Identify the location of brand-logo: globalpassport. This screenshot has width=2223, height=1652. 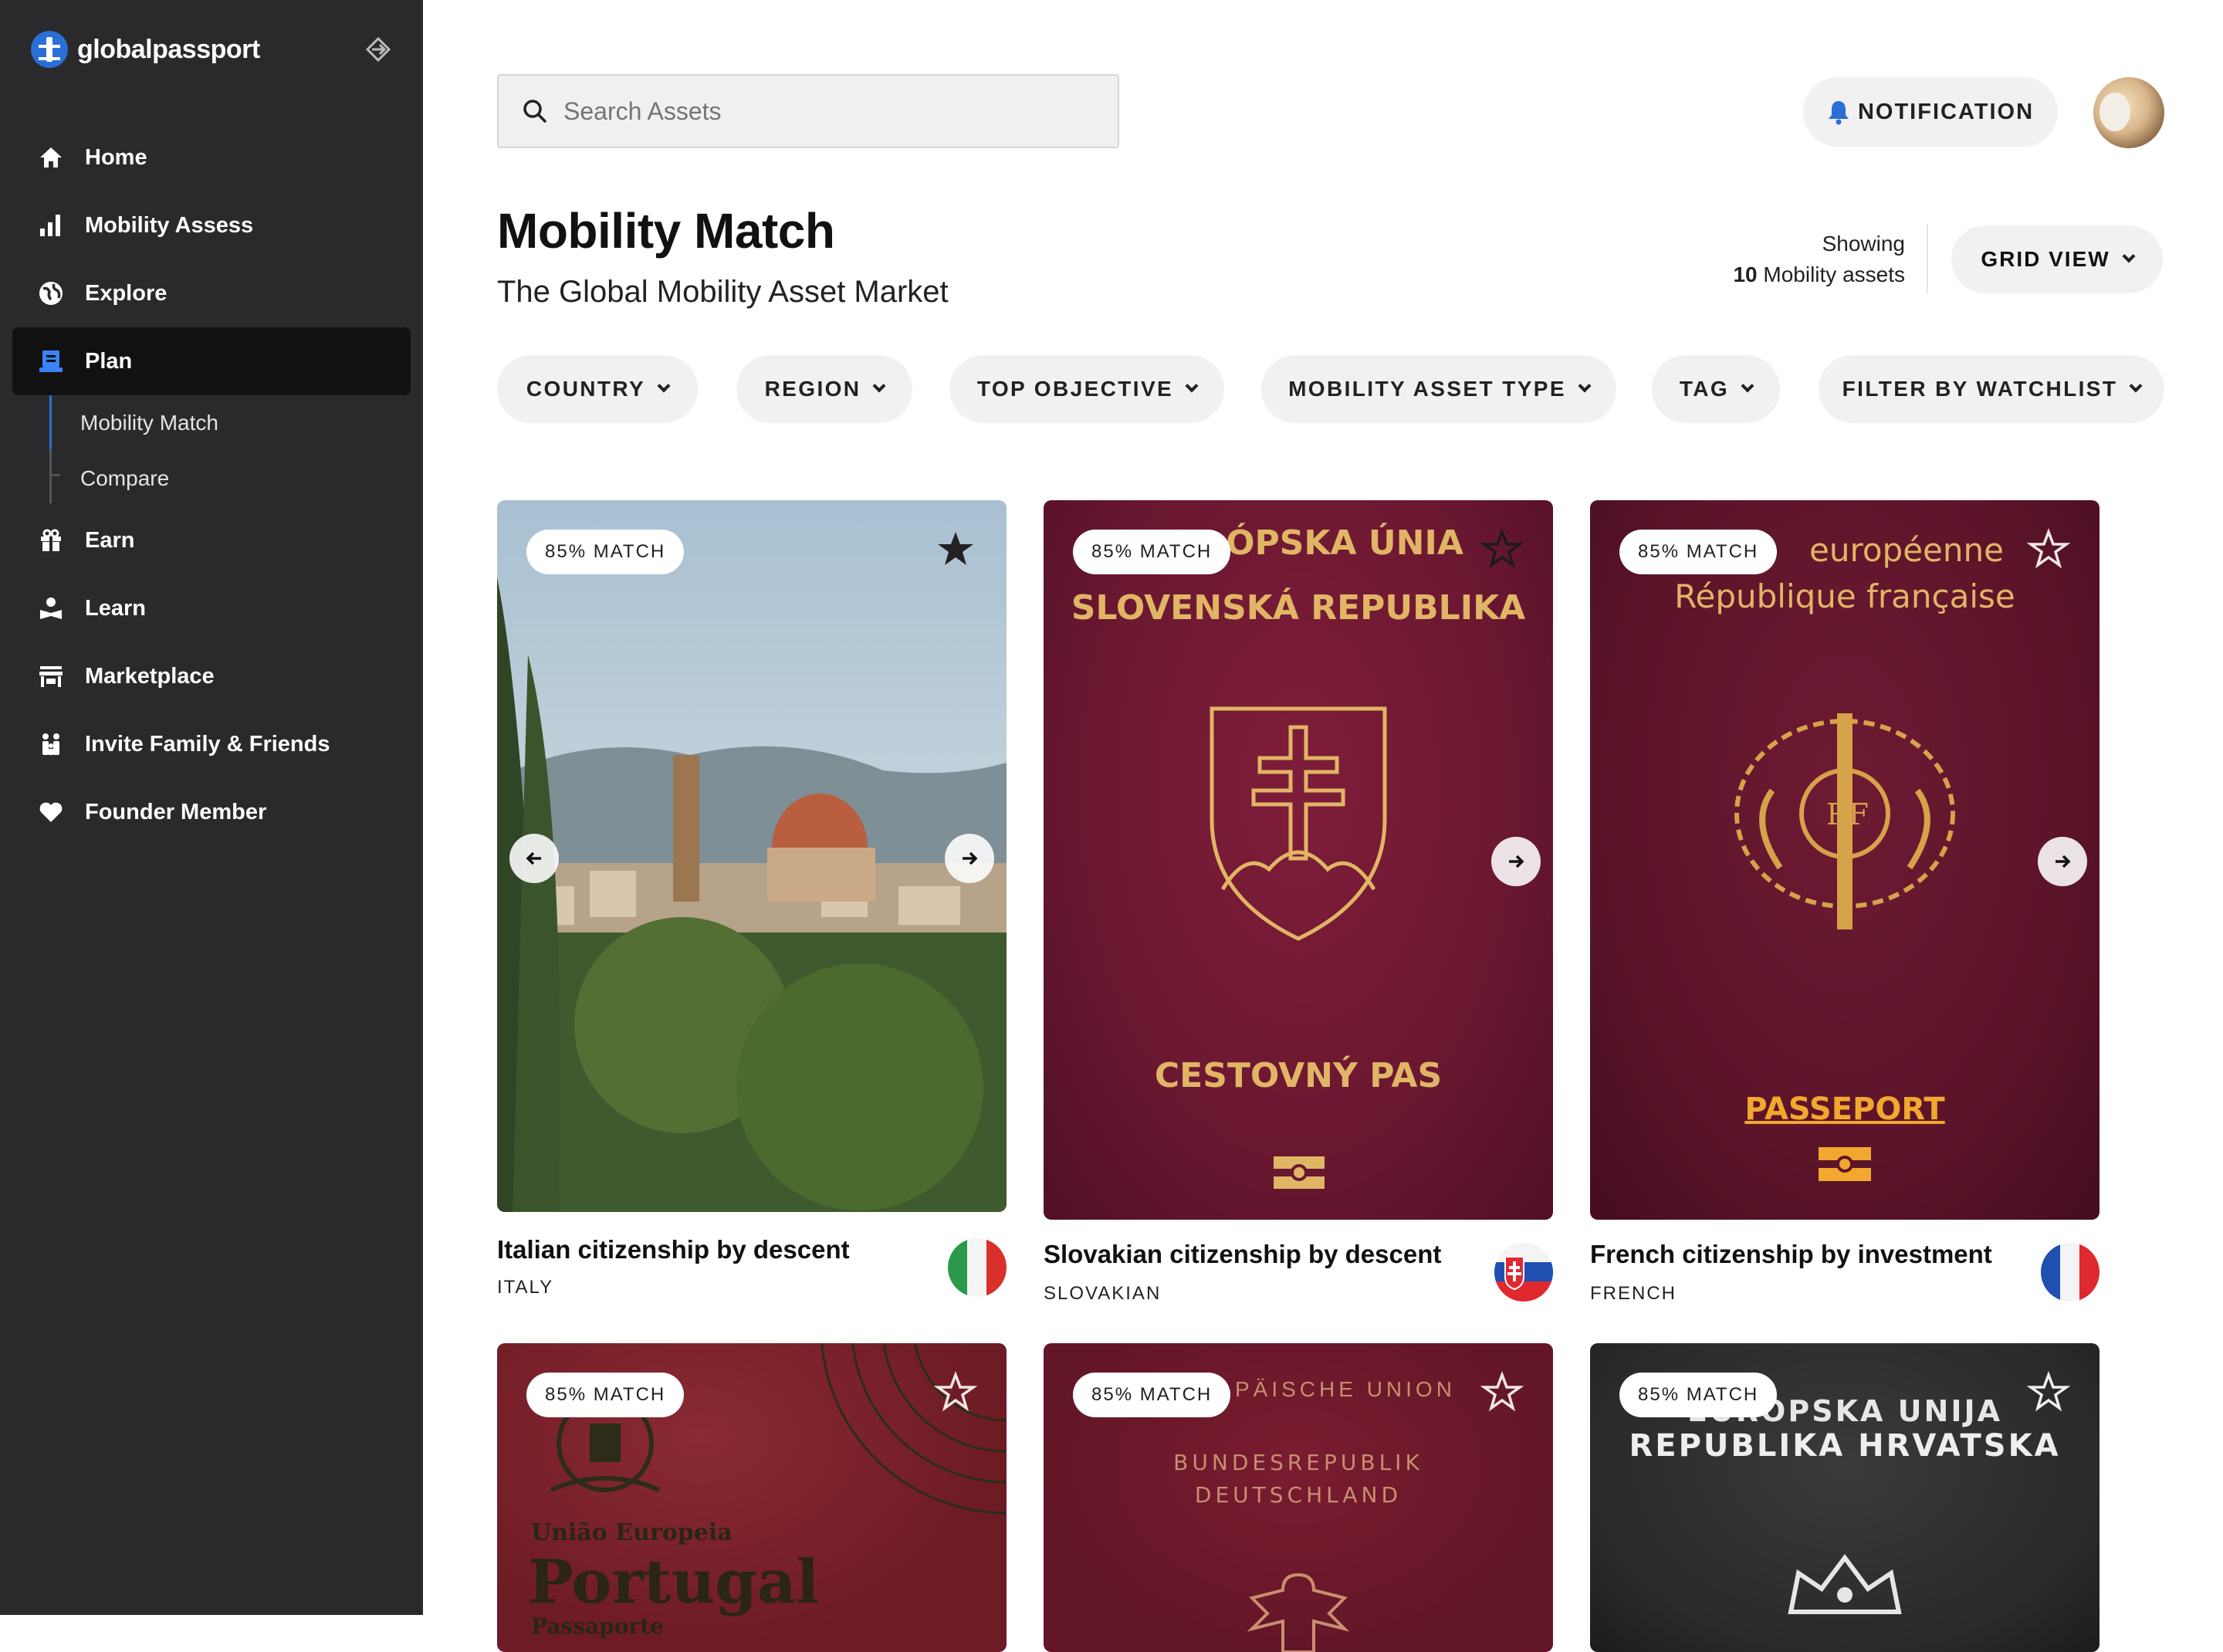
(145, 49).